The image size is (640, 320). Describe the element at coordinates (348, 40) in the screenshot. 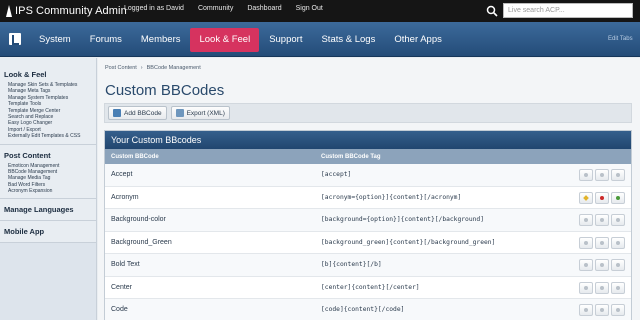

I see `tab-stats-logs: Stats & Logs` at that location.